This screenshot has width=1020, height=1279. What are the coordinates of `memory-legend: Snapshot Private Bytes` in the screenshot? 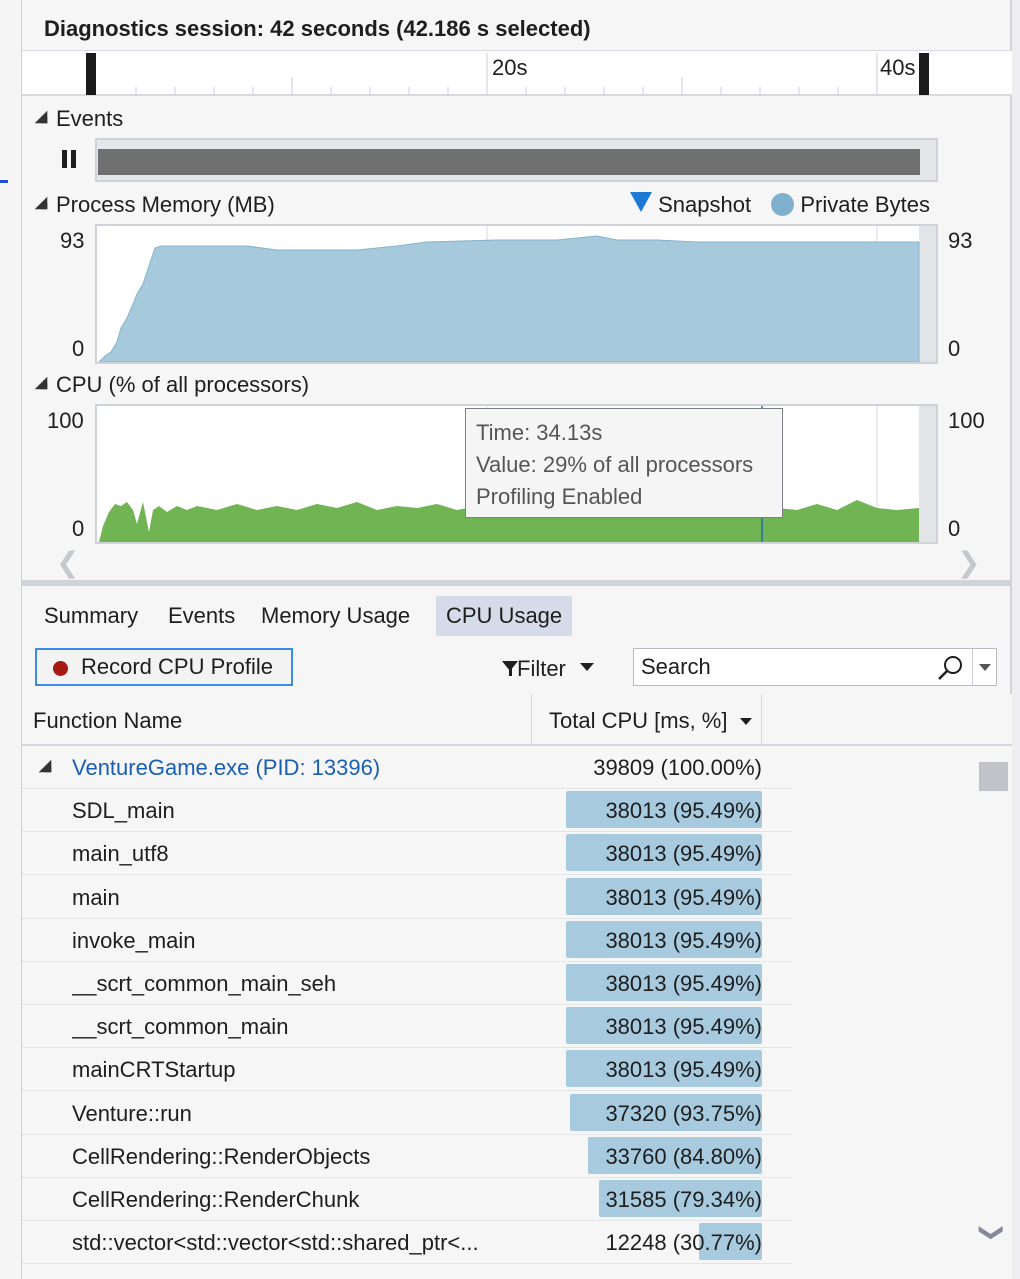 It's located at (780, 205).